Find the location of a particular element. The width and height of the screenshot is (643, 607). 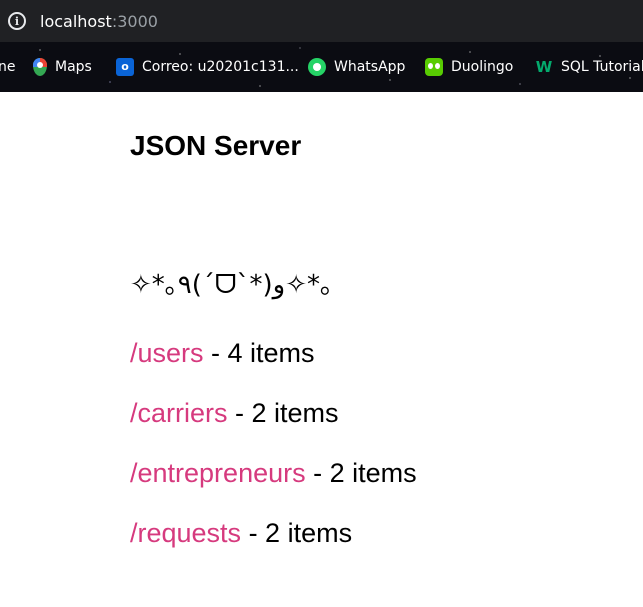

resource-link: /requests is located at coordinates (185, 533).